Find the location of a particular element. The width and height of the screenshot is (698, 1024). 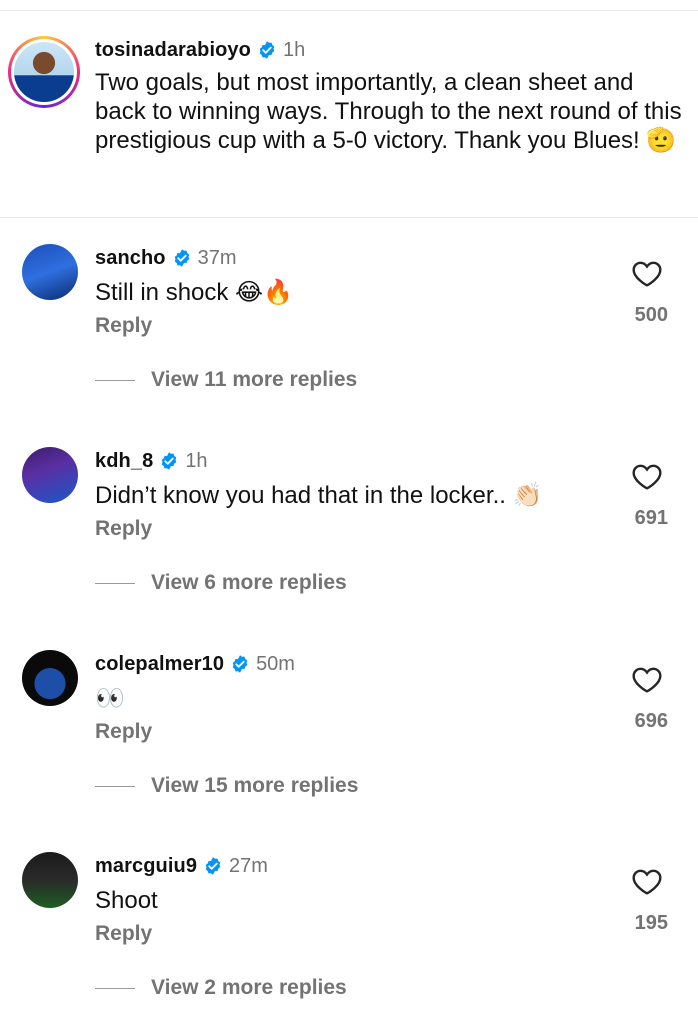

author-avatar is located at coordinates (44, 72).